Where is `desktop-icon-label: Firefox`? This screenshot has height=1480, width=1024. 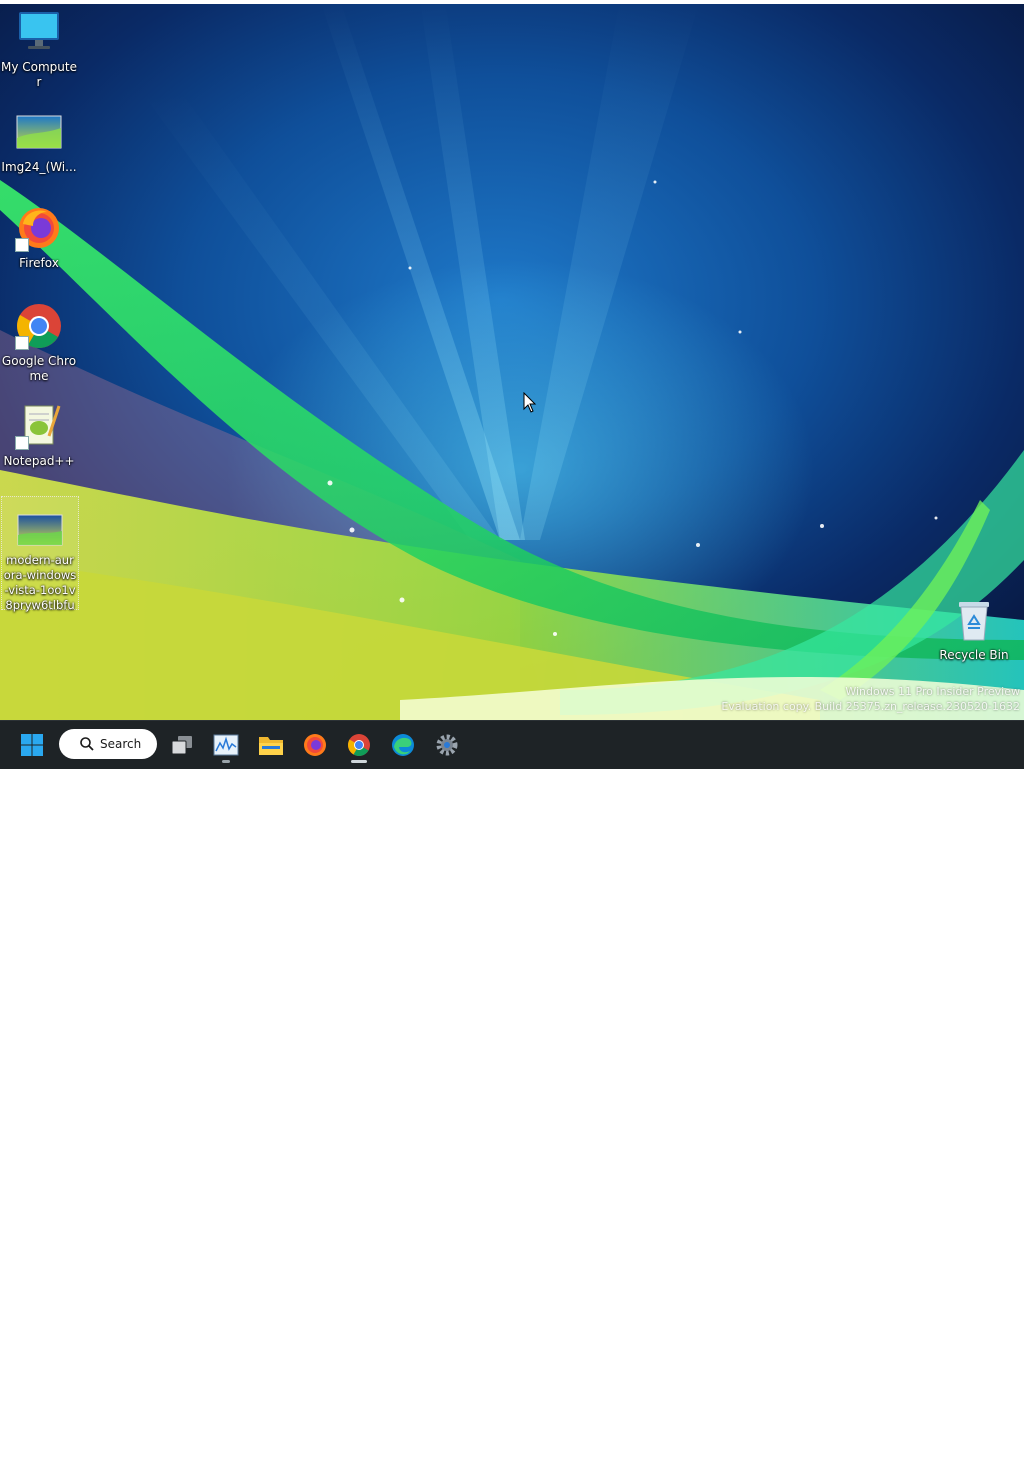 desktop-icon-label: Firefox is located at coordinates (39, 263).